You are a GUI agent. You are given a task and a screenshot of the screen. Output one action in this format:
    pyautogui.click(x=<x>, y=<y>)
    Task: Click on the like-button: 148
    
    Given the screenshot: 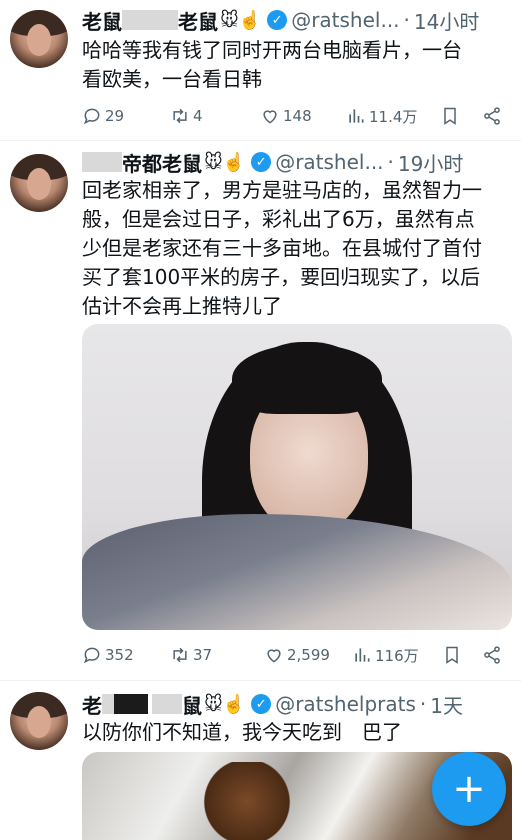 What is the action you would take?
    pyautogui.click(x=303, y=116)
    